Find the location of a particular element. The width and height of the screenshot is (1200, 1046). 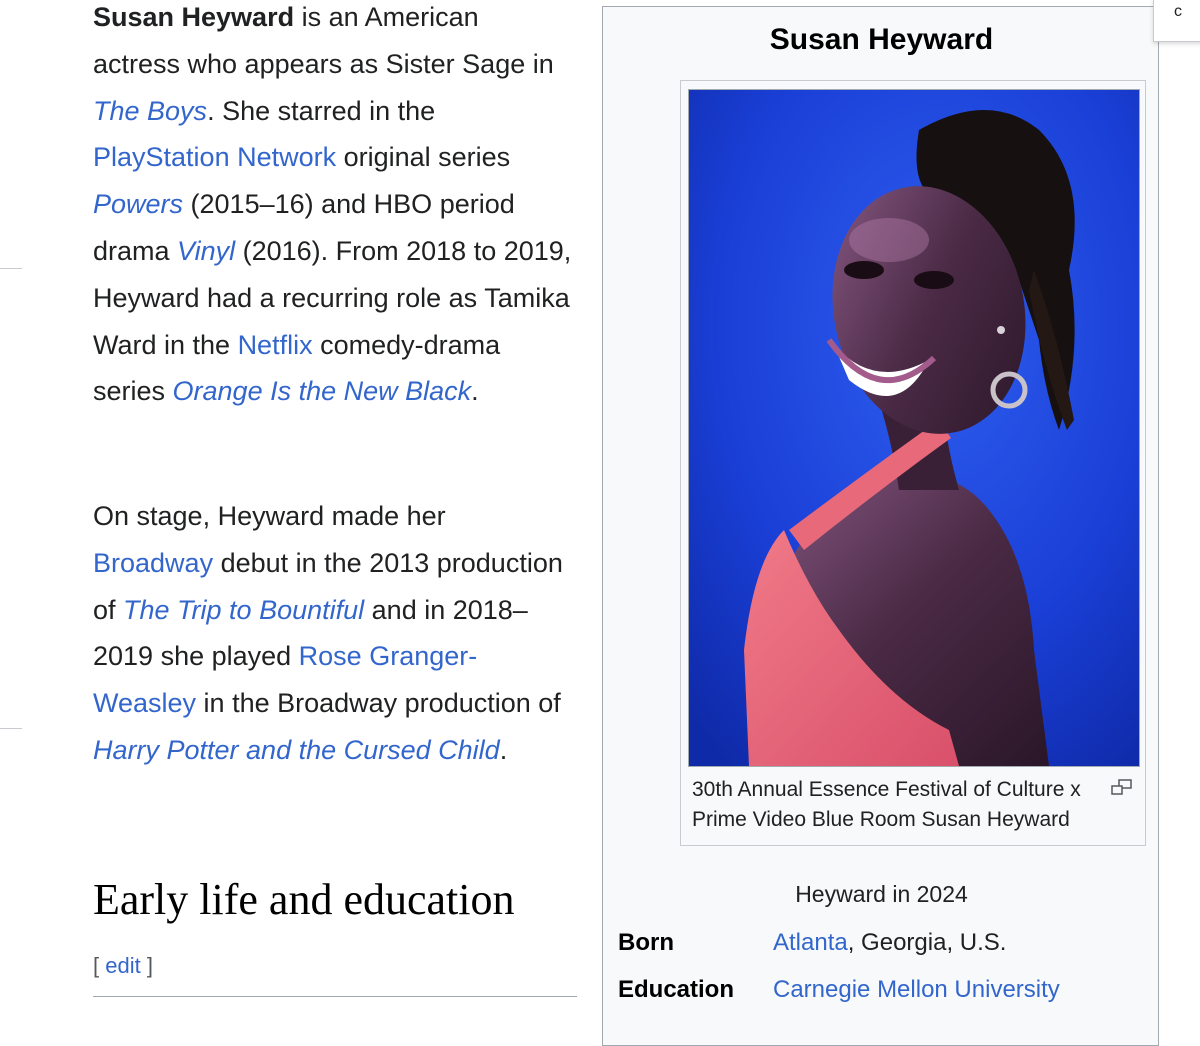

carnegie-mellon-link: Carnegie Mellon University is located at coordinates (916, 989).